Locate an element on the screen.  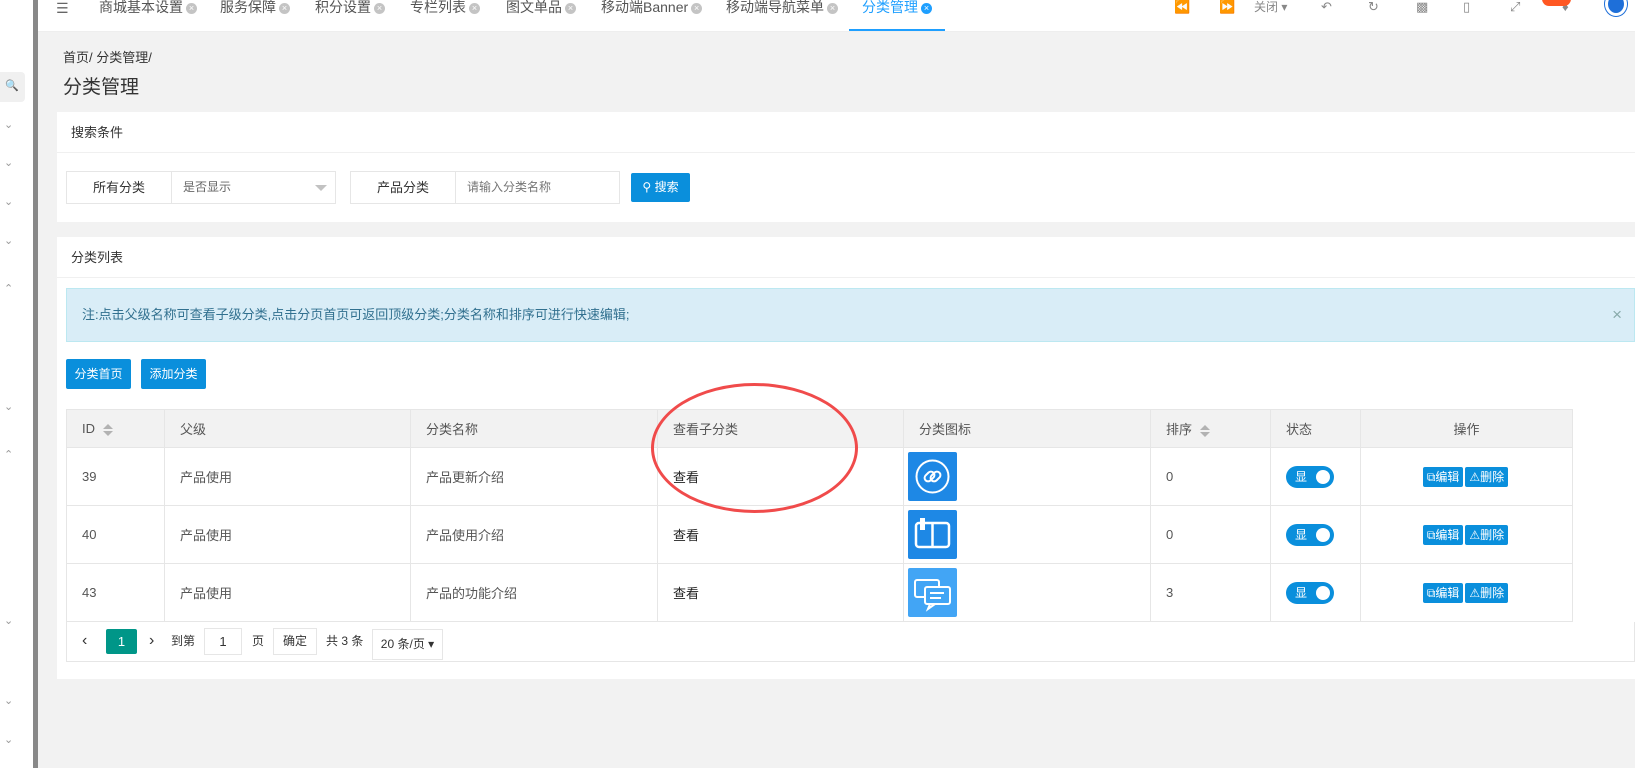
field-label: 产品分类 is located at coordinates (403, 187).